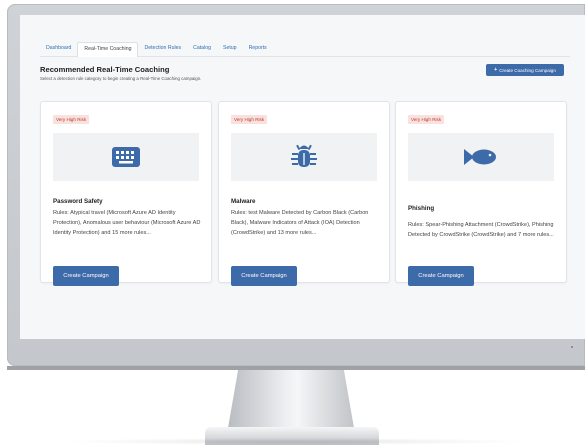 Image resolution: width=585 pixels, height=445 pixels. Describe the element at coordinates (496, 70) in the screenshot. I see `plus-icon: +` at that location.